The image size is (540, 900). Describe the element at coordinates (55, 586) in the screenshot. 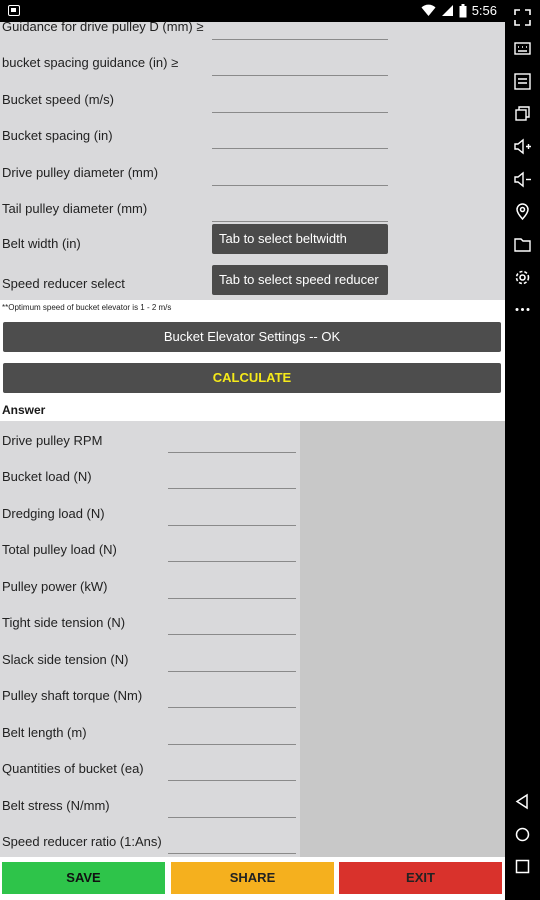

I see `output-label: Pulley power (kW)` at that location.